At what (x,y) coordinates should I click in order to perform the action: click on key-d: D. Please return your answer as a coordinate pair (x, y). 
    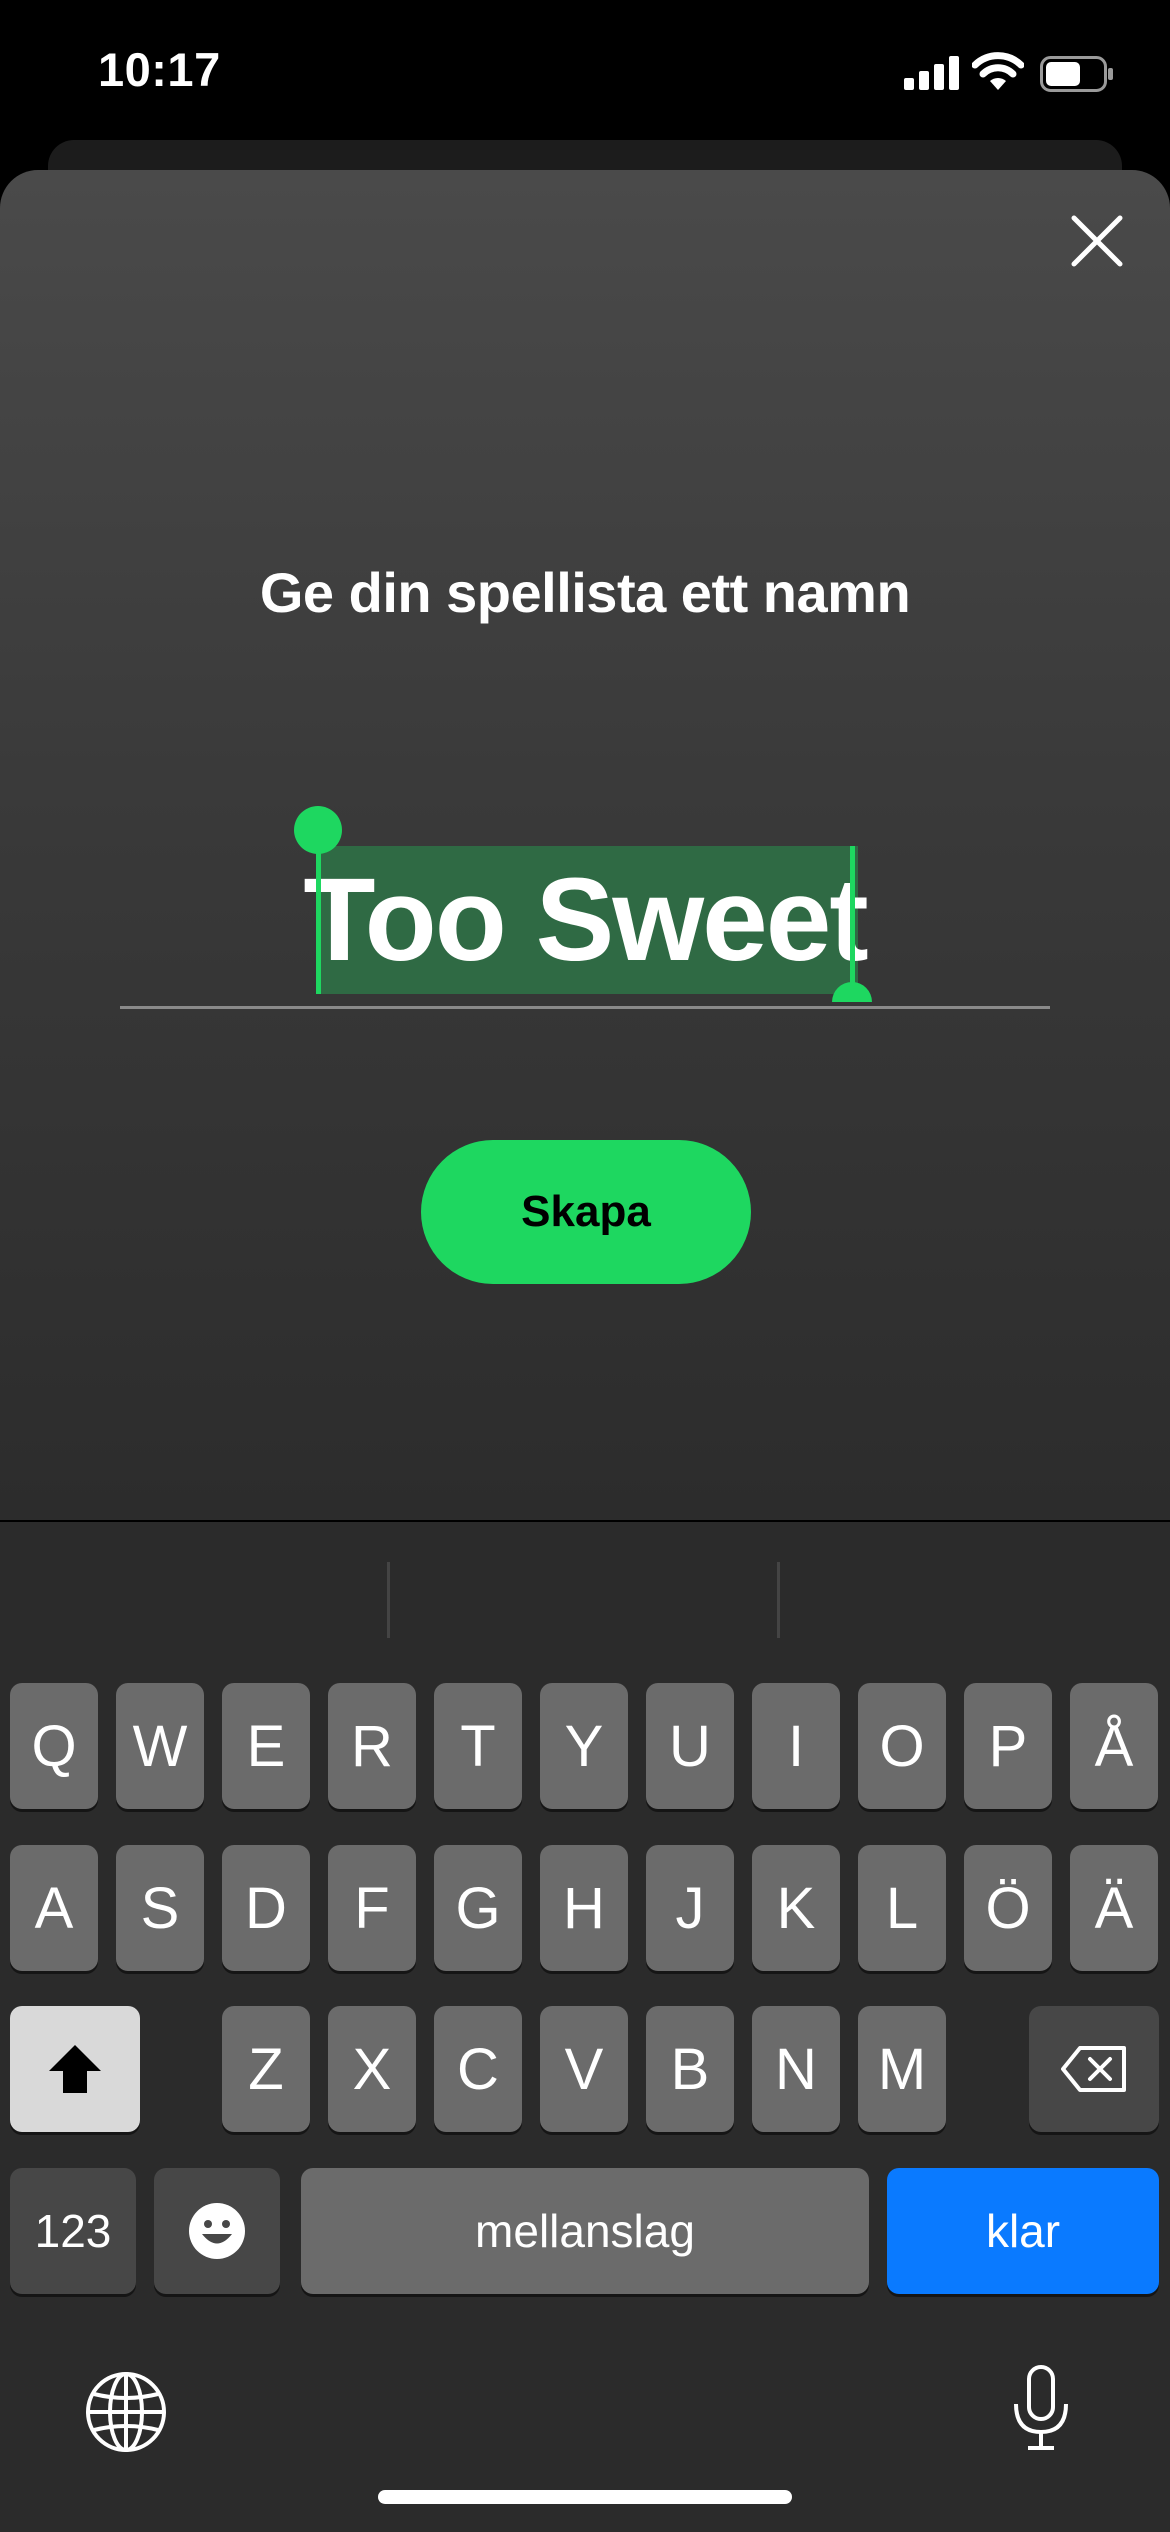
    Looking at the image, I should click on (266, 1908).